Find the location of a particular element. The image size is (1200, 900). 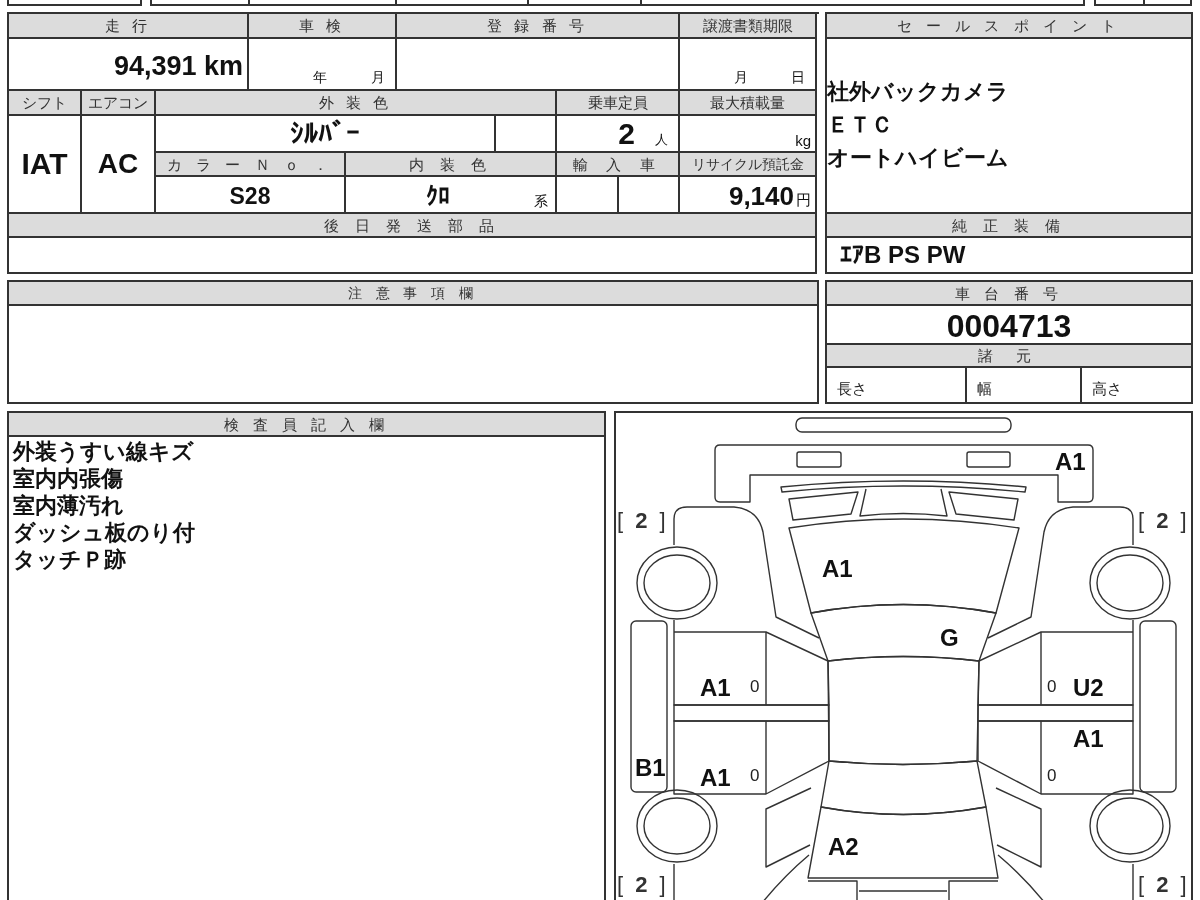

exterior-color-value: ｼﾙﾊﾞｰ is located at coordinates (326, 134).